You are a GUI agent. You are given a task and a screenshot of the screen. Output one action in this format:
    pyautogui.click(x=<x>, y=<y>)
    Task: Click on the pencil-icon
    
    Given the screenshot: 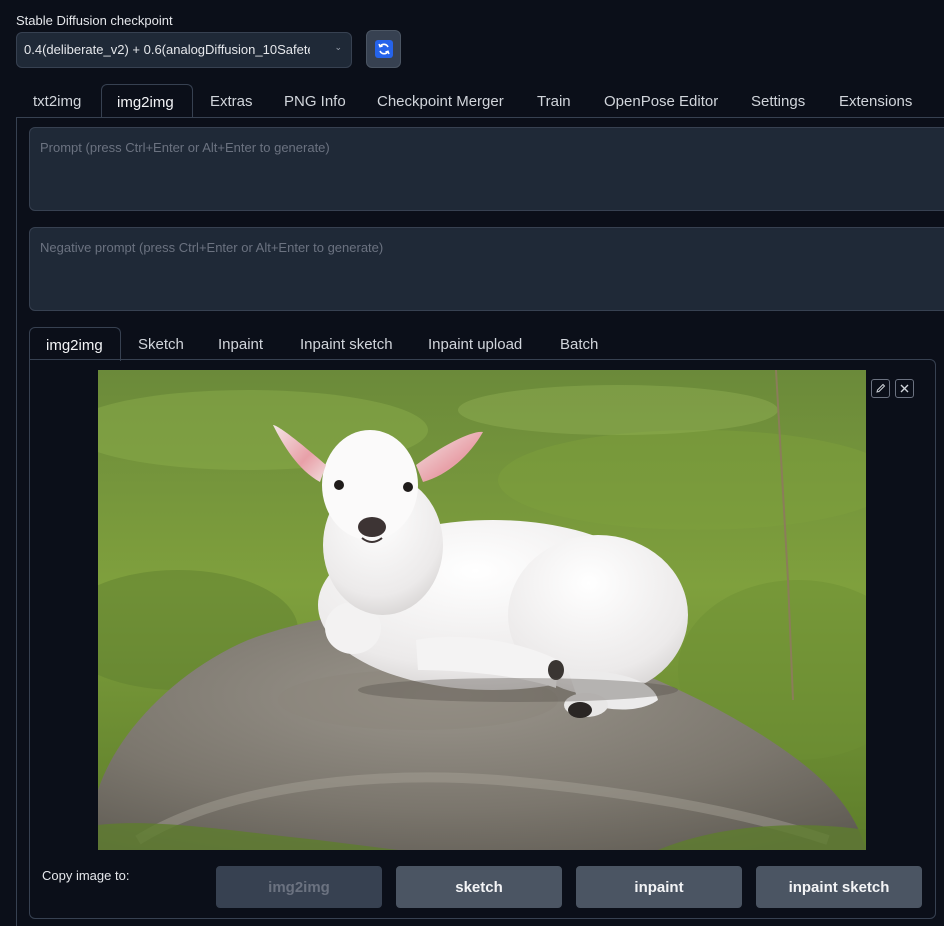 What is the action you would take?
    pyautogui.click(x=881, y=388)
    